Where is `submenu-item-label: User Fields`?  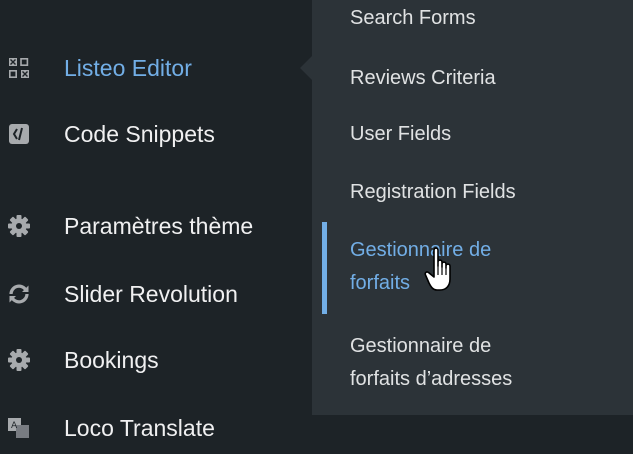 submenu-item-label: User Fields is located at coordinates (401, 134).